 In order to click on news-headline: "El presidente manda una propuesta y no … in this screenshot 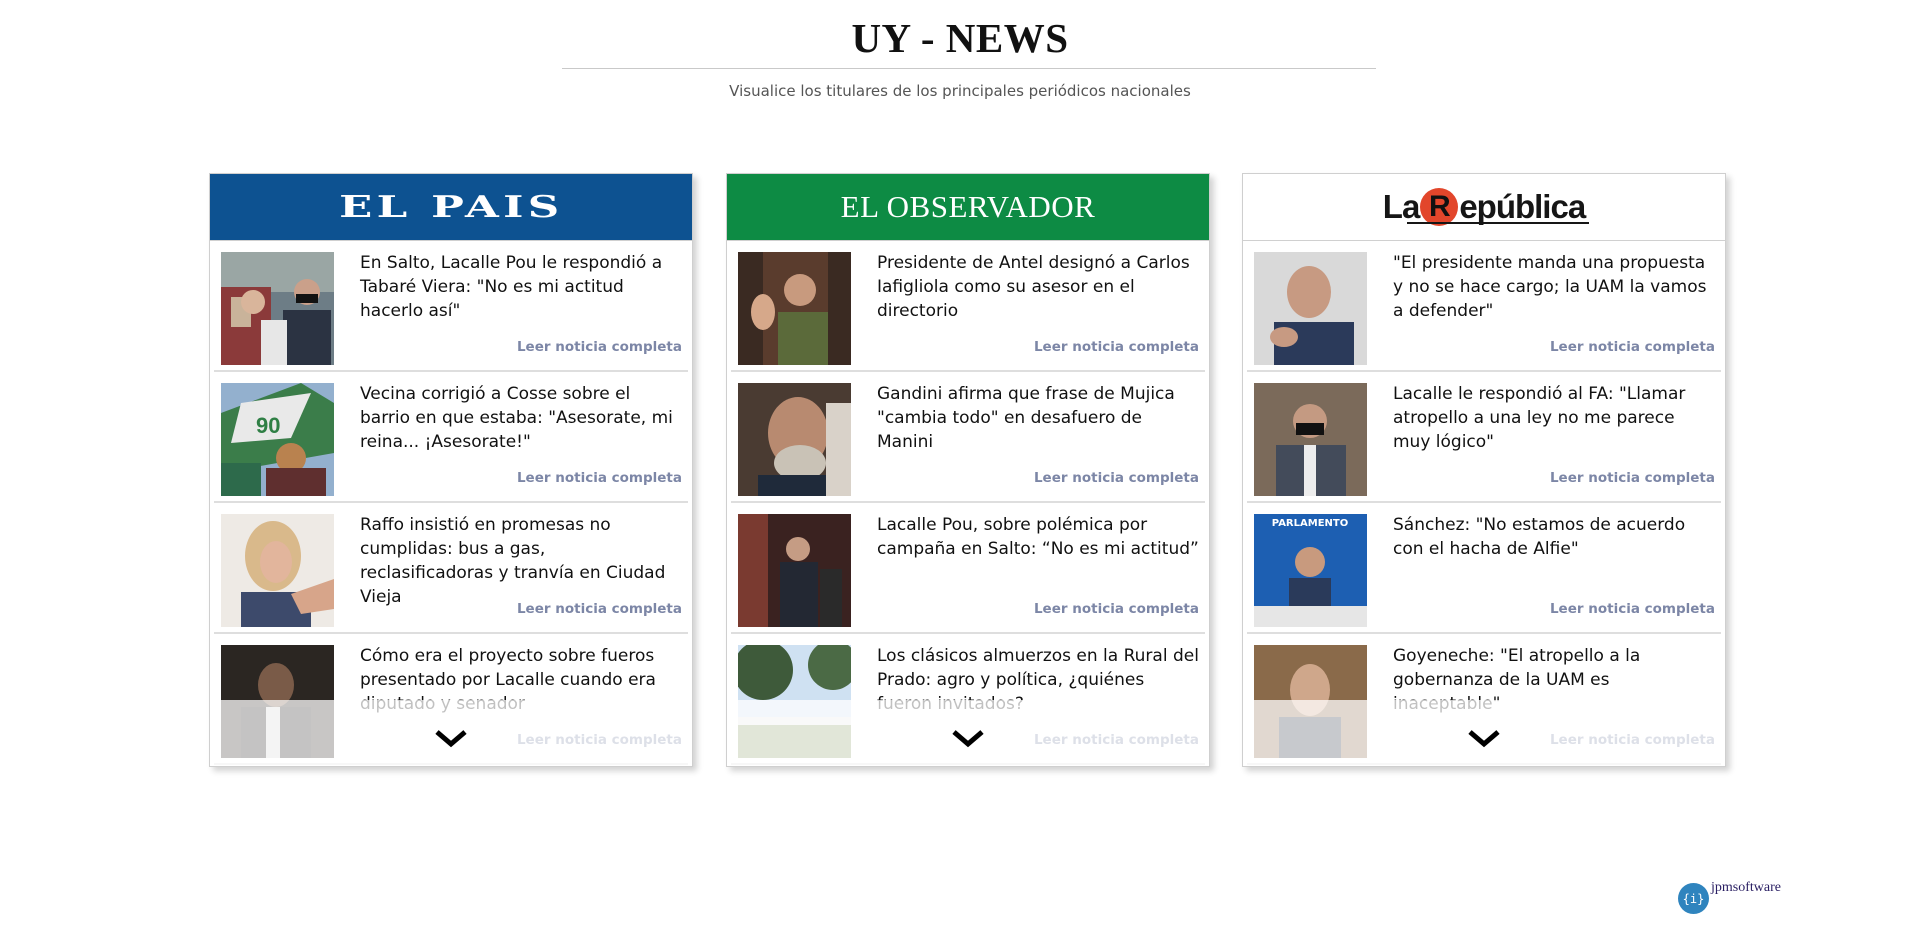, I will do `click(1554, 287)`.